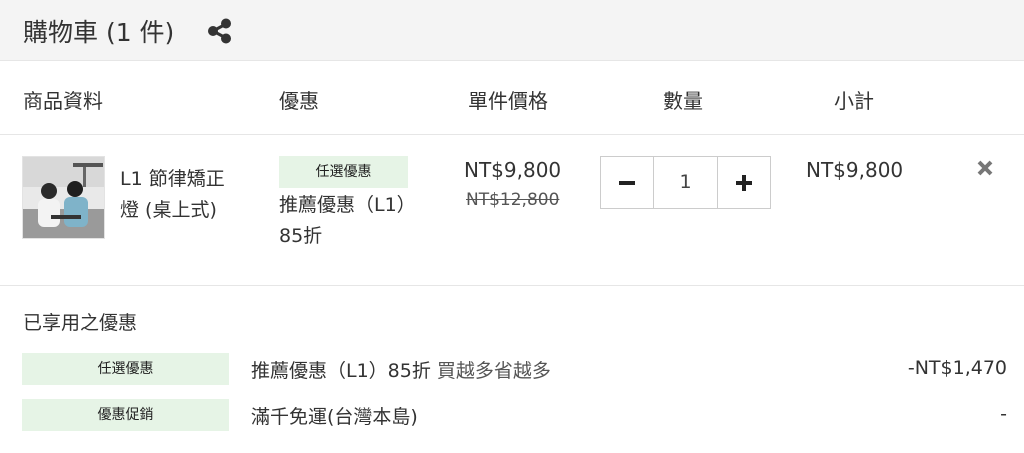 This screenshot has height=453, width=1024. What do you see at coordinates (80, 323) in the screenshot?
I see `applied-discounts-title: 已享用之優惠` at bounding box center [80, 323].